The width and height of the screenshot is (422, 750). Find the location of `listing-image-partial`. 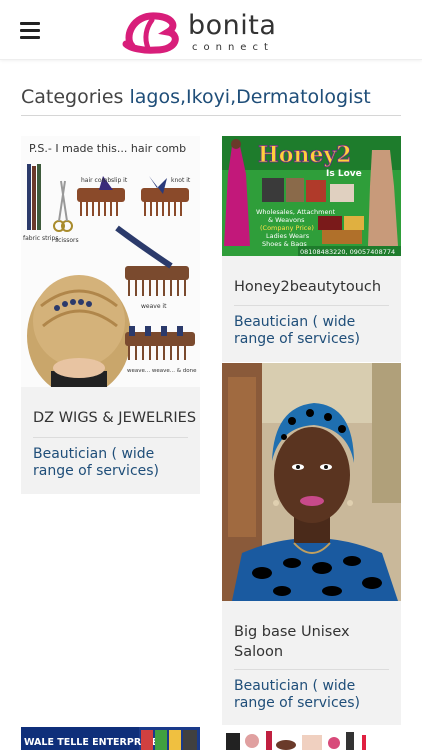

listing-image-partial is located at coordinates (311, 738).